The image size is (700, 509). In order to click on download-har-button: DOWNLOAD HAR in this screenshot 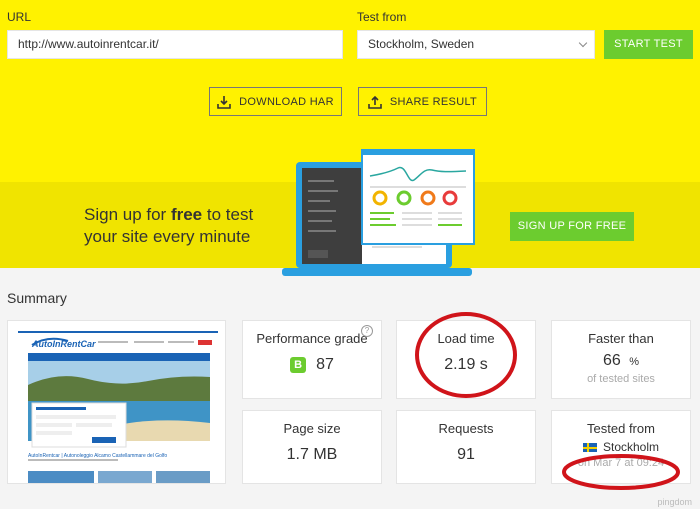, I will do `click(275, 101)`.